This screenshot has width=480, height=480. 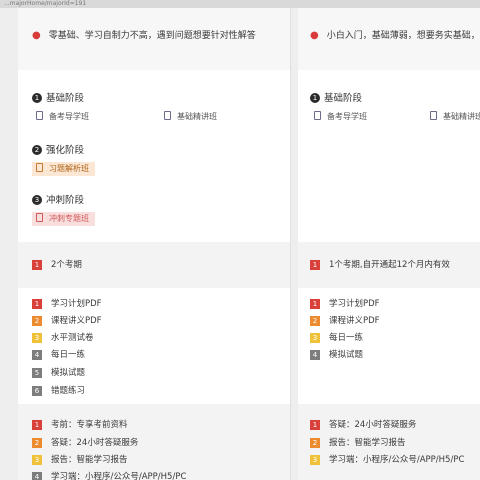 What do you see at coordinates (154, 265) in the screenshot?
I see `exam-period-section: 1 2个考期` at bounding box center [154, 265].